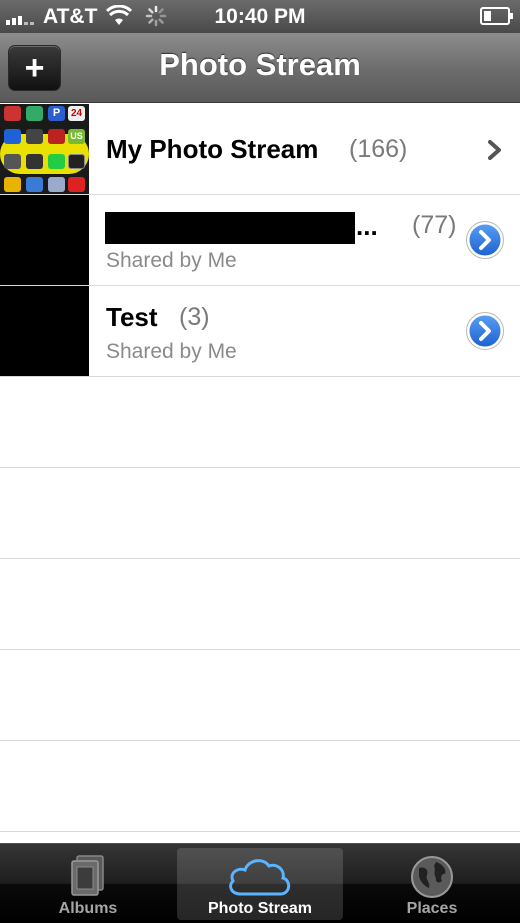 The height and width of the screenshot is (923, 520). I want to click on globe-icon, so click(432, 877).